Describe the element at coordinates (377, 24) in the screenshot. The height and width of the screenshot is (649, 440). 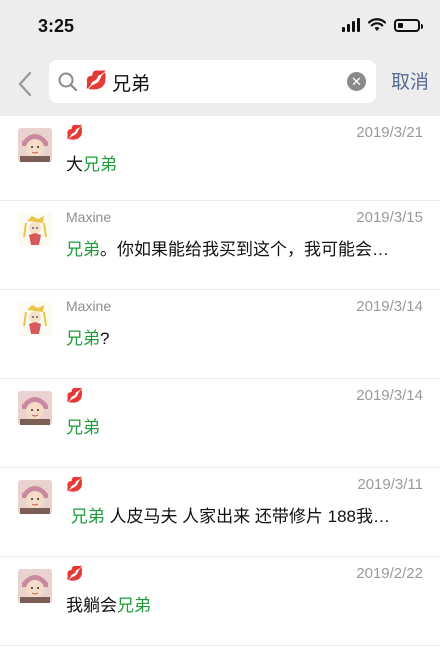
I see `wifi-icon` at that location.